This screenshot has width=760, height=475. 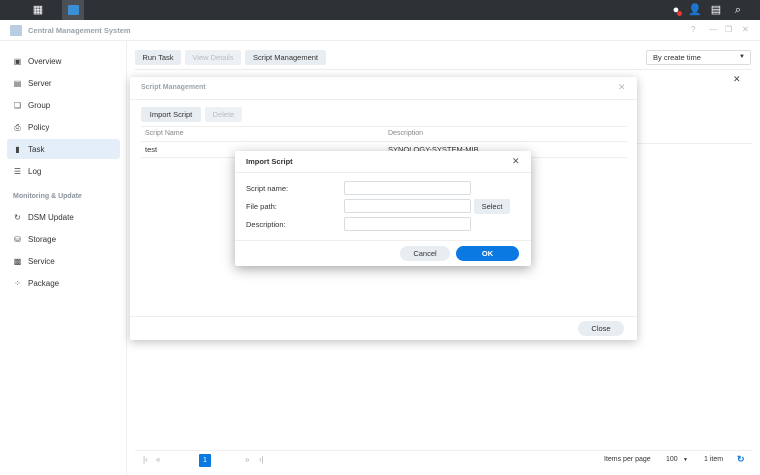 What do you see at coordinates (247, 459) in the screenshot?
I see `next-page-icon: »` at bounding box center [247, 459].